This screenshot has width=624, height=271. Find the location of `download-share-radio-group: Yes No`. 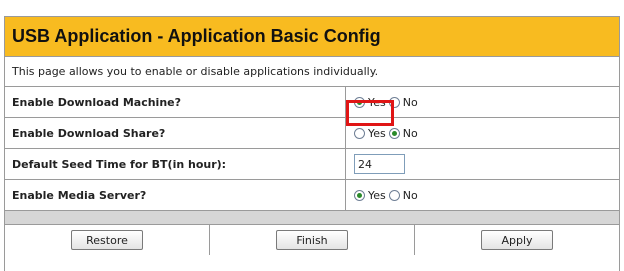

download-share-radio-group: Yes No is located at coordinates (387, 133).